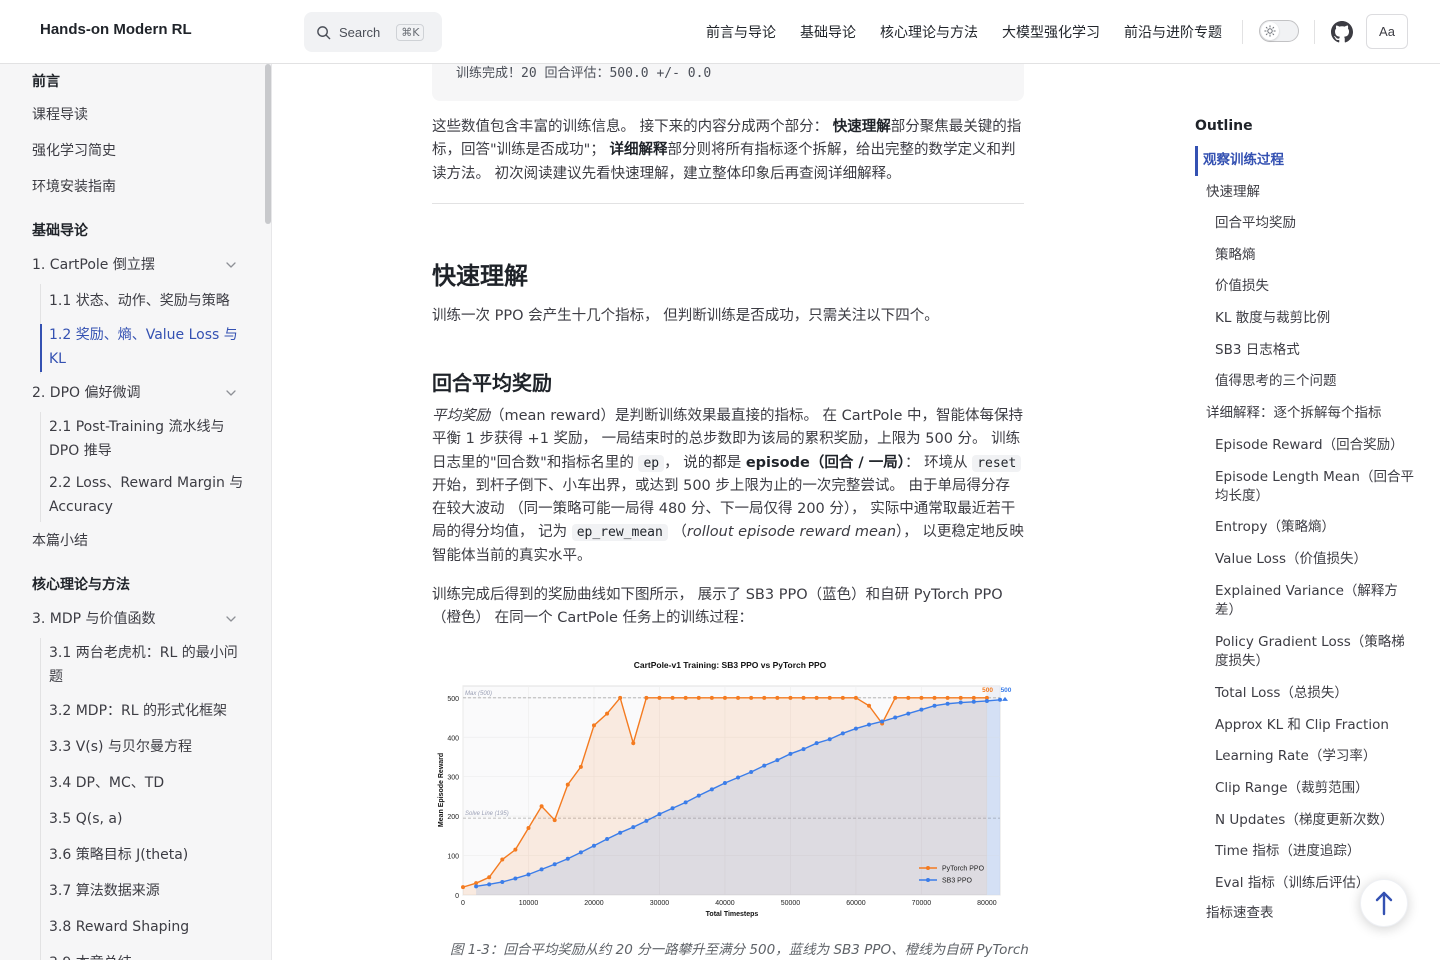 The image size is (1440, 960). I want to click on outline-item-eval-指标-训练后评估: Eval 指标（训练后评估）, so click(1292, 883).